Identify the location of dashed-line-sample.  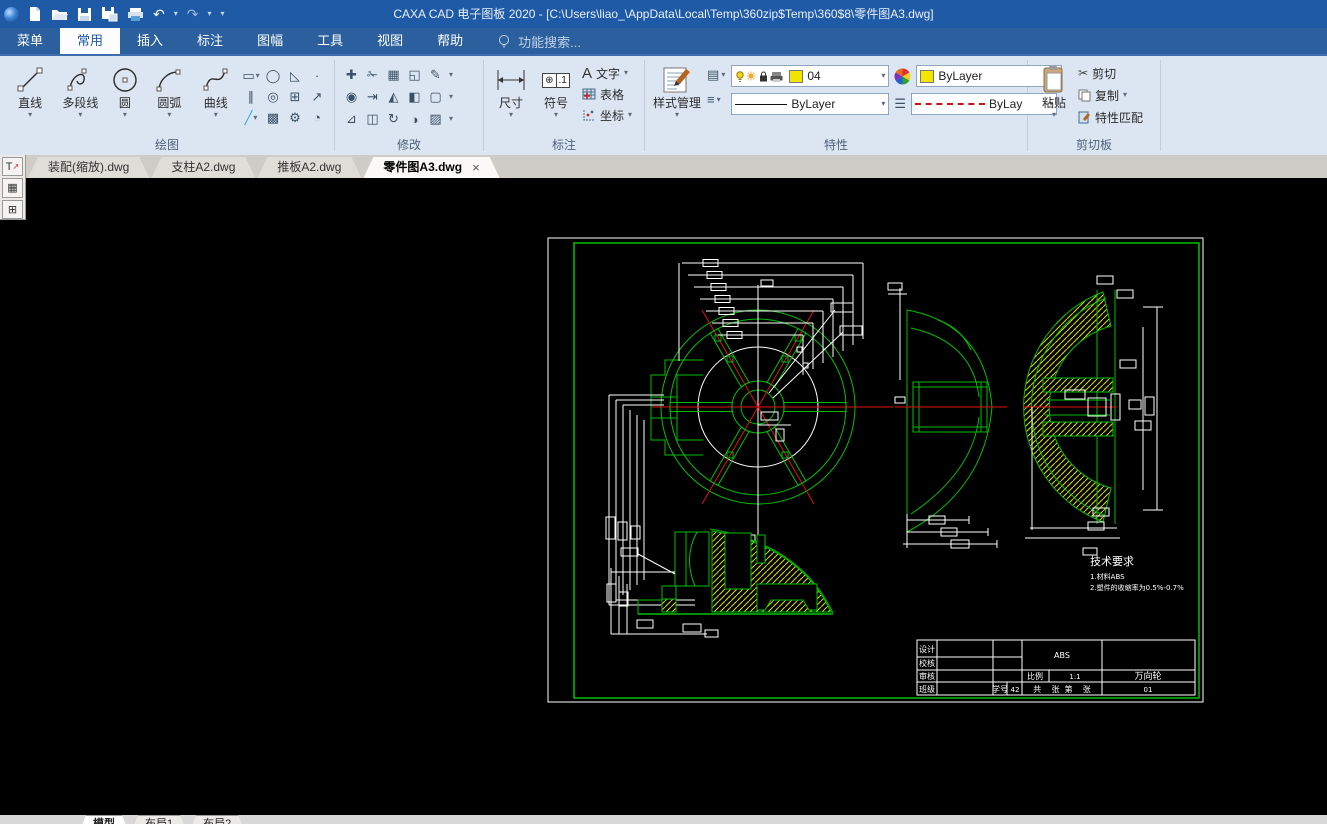
(949, 104).